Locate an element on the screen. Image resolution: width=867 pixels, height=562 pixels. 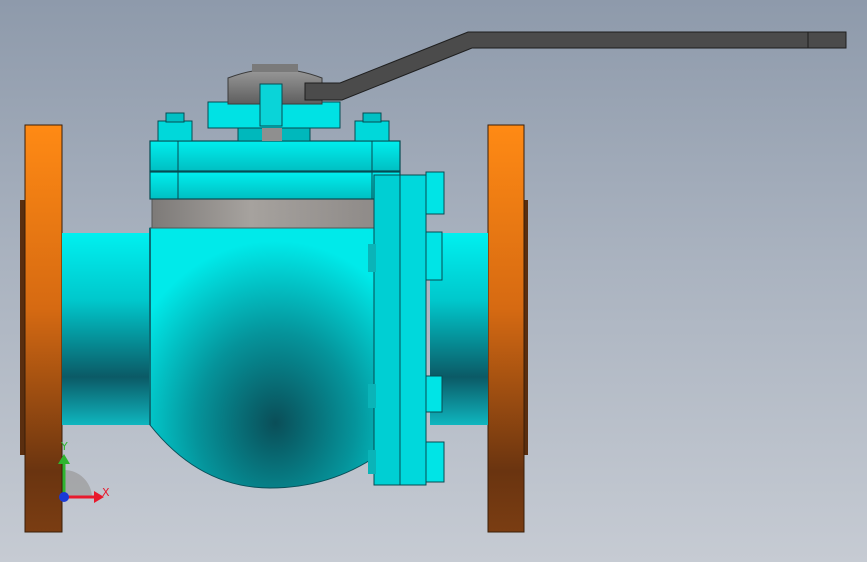
view-triad is located at coordinates (81, 478).